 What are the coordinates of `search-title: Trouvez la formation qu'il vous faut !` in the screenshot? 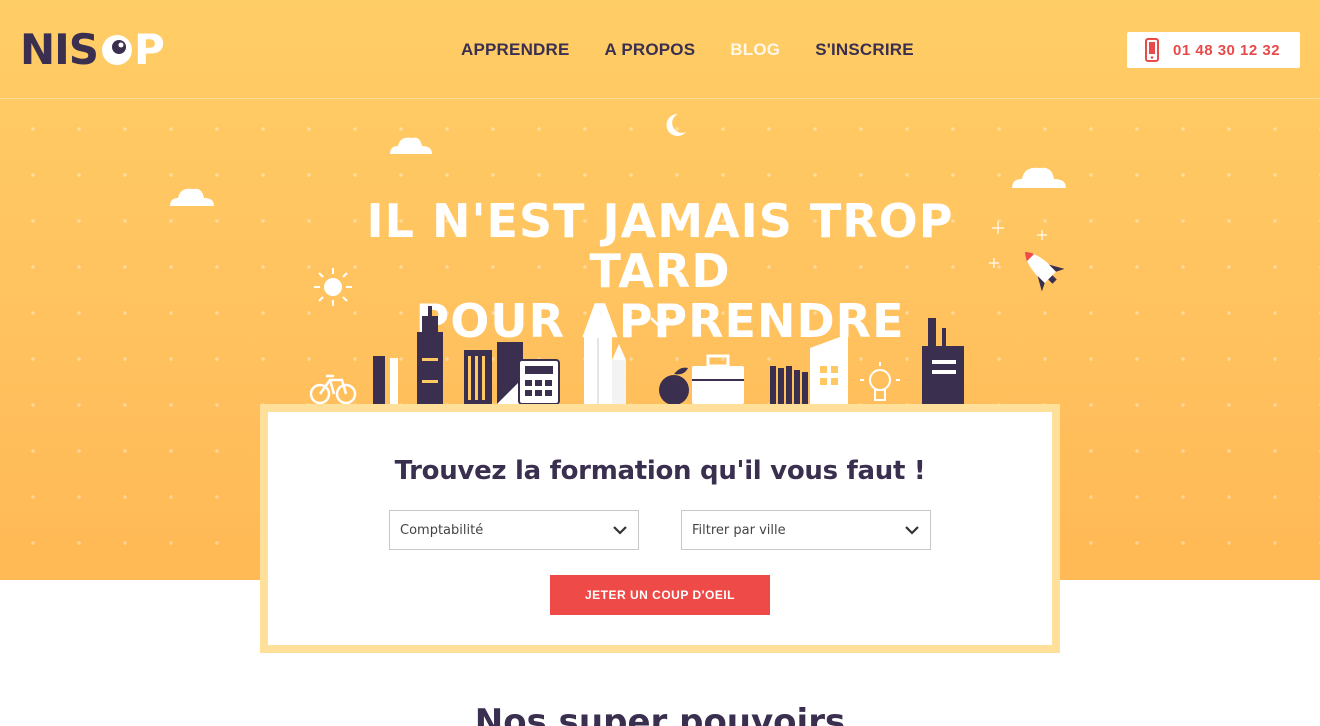 It's located at (660, 471).